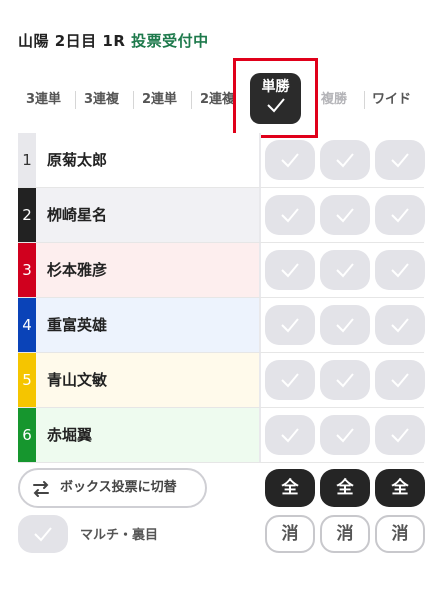 The image size is (442, 594). Describe the element at coordinates (119, 535) in the screenshot. I see `multi-label: マルチ・裏目` at that location.